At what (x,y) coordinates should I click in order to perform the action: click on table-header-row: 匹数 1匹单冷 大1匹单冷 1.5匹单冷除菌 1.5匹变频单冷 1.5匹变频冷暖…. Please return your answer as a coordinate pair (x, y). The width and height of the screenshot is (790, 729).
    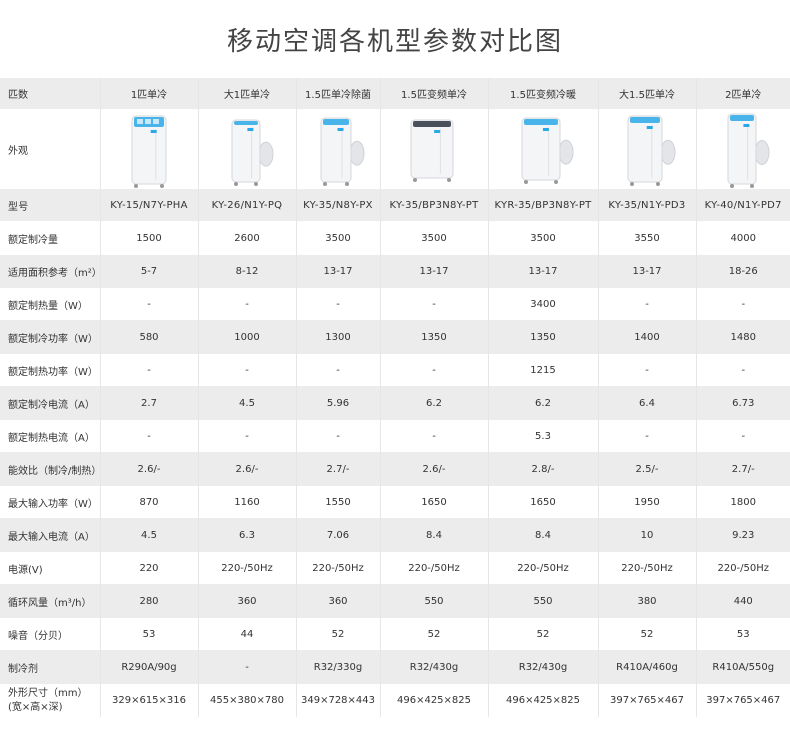
    Looking at the image, I should click on (395, 93).